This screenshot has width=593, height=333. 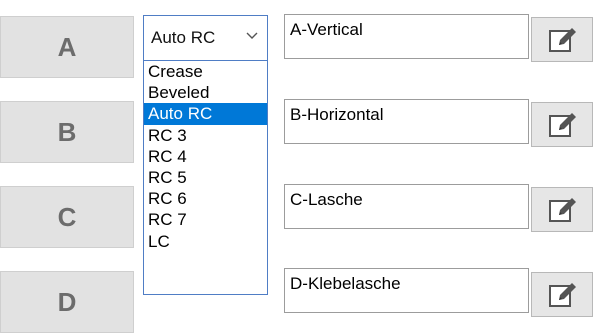 I want to click on letter-button-a: A, so click(x=67, y=47).